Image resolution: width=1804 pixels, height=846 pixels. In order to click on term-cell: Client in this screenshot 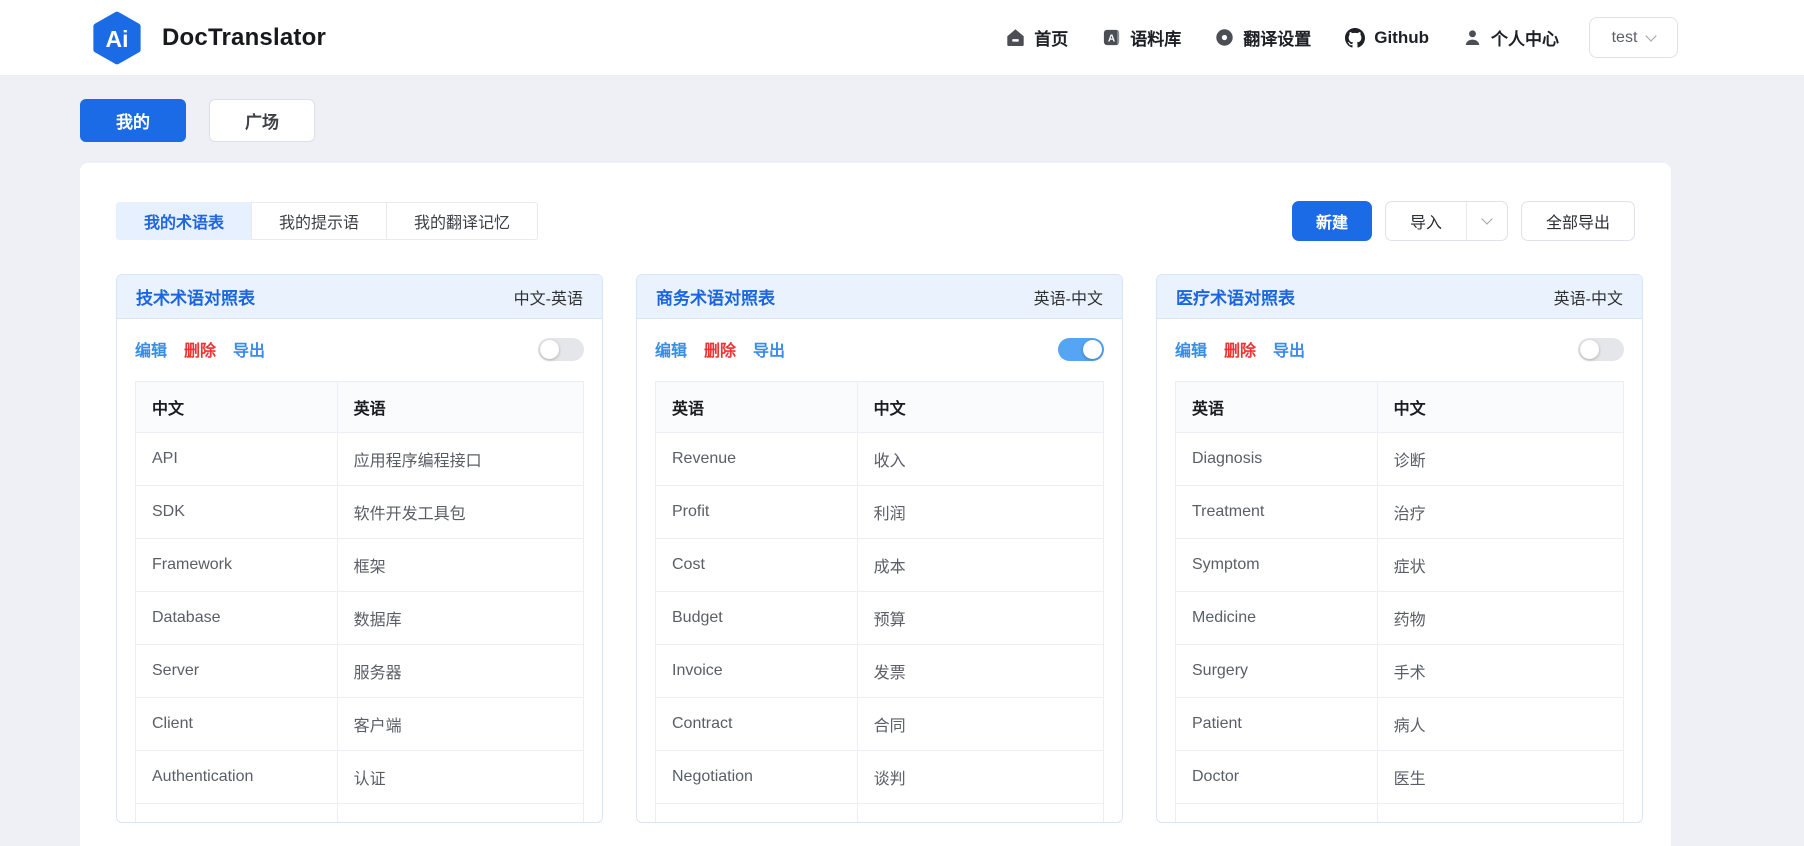, I will do `click(236, 724)`.